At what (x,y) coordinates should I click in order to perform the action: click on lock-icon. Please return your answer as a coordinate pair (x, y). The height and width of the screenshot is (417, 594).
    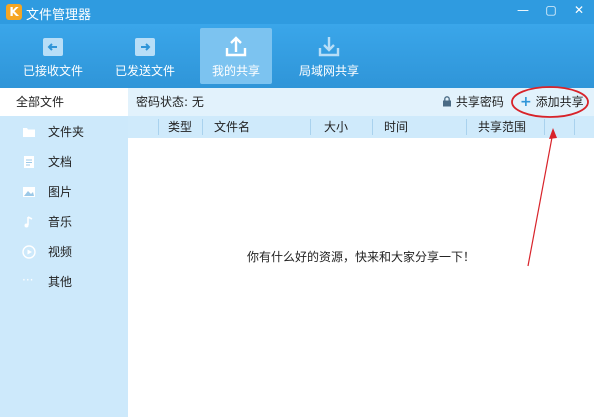
    Looking at the image, I should click on (447, 101).